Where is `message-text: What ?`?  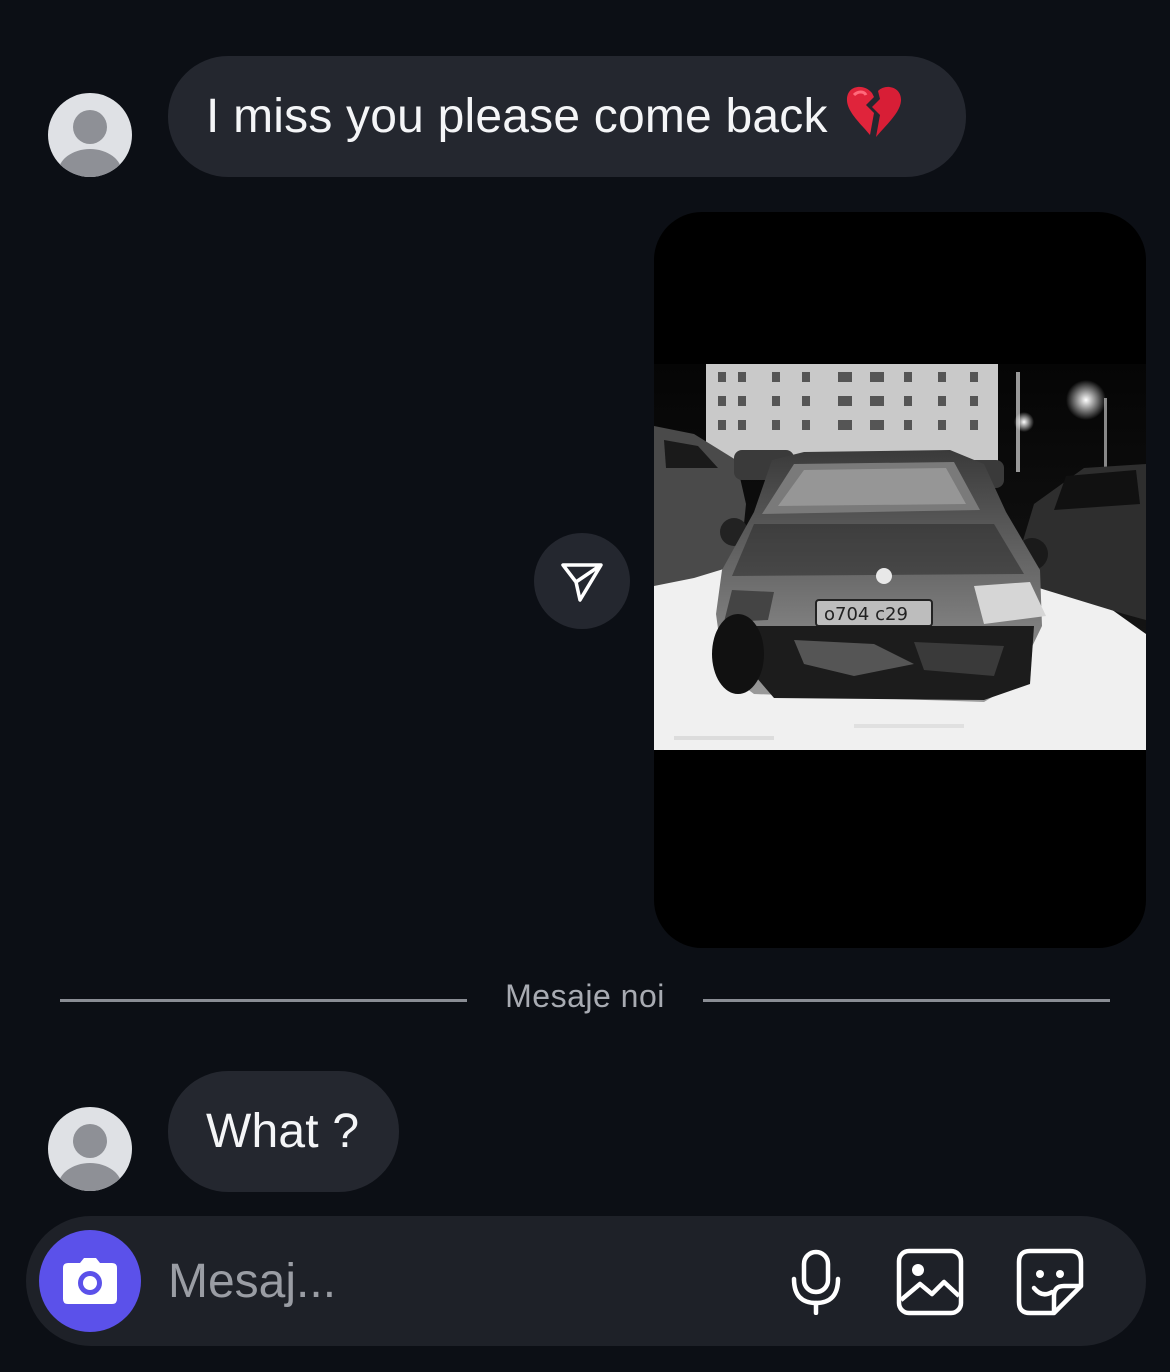 message-text: What ? is located at coordinates (283, 1131).